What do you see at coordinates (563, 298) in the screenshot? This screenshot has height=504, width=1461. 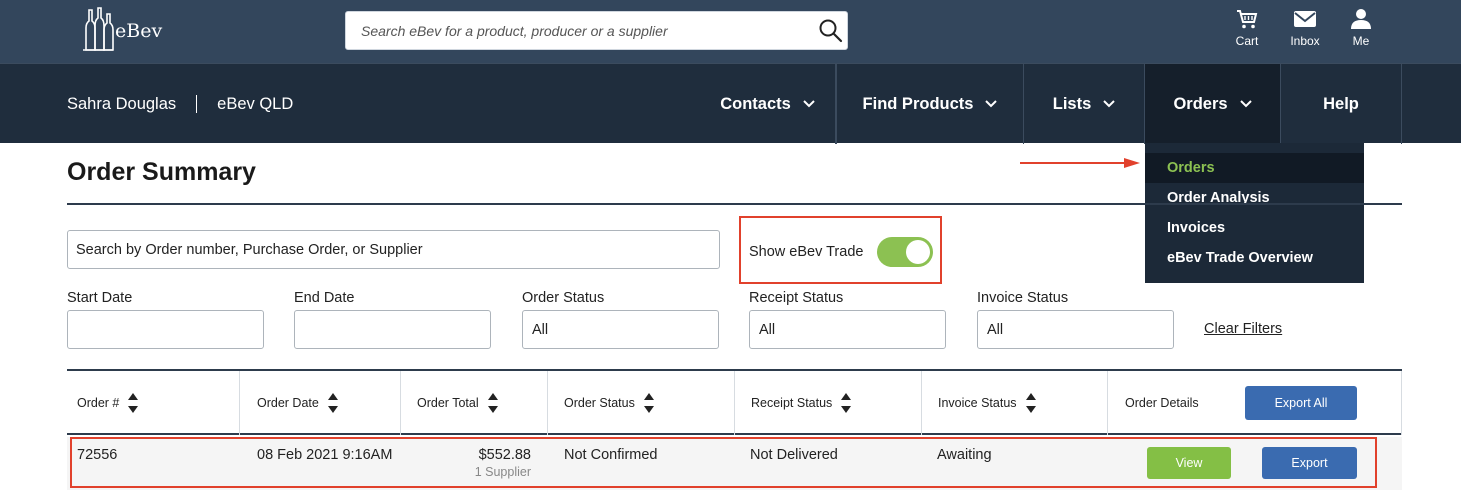 I see `order-status-label: Order Status` at bounding box center [563, 298].